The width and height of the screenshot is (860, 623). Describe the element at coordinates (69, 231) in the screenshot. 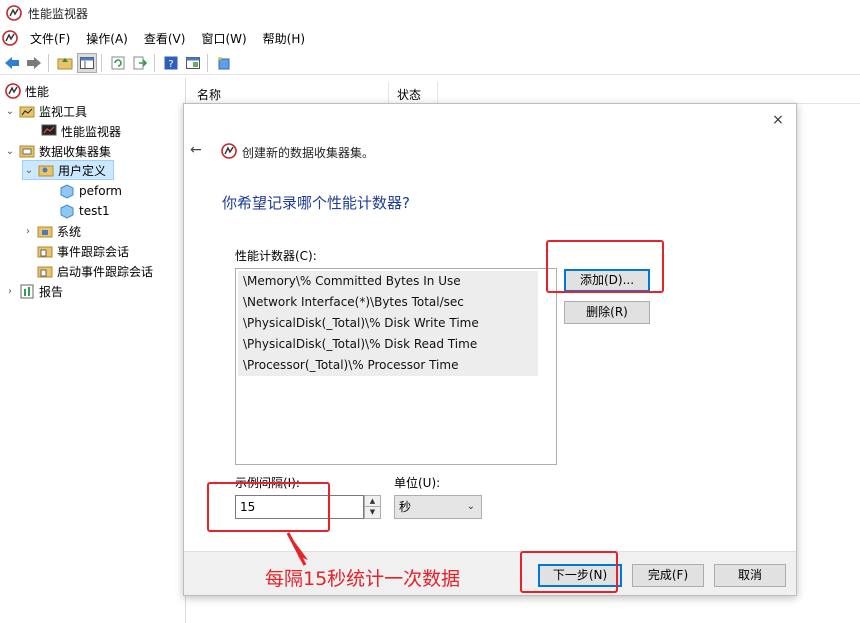

I see `tree-label: 系统` at that location.